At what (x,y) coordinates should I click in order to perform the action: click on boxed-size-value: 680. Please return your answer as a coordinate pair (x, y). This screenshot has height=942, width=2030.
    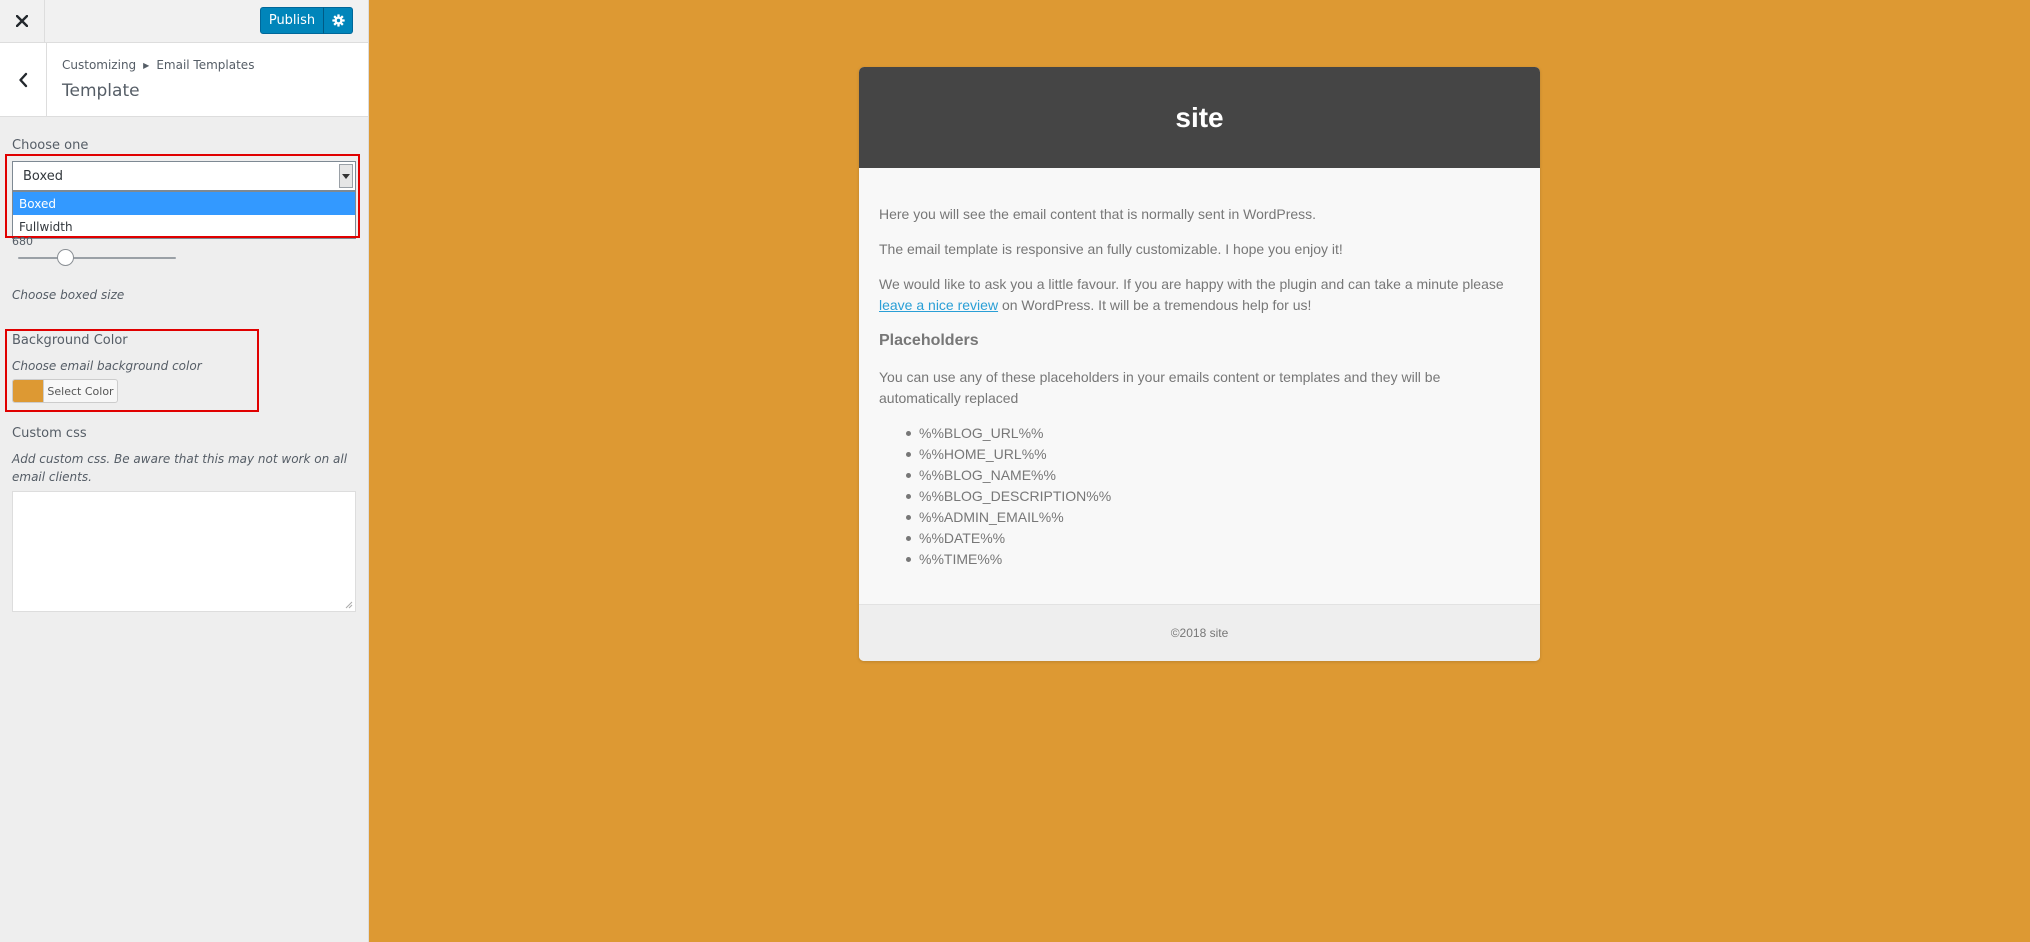
    Looking at the image, I should click on (22, 240).